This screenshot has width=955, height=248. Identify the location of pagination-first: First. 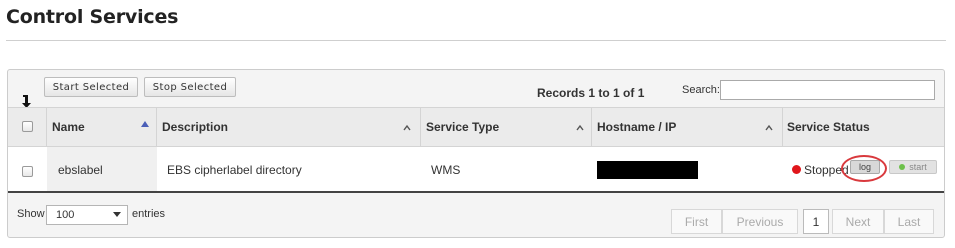
(696, 221).